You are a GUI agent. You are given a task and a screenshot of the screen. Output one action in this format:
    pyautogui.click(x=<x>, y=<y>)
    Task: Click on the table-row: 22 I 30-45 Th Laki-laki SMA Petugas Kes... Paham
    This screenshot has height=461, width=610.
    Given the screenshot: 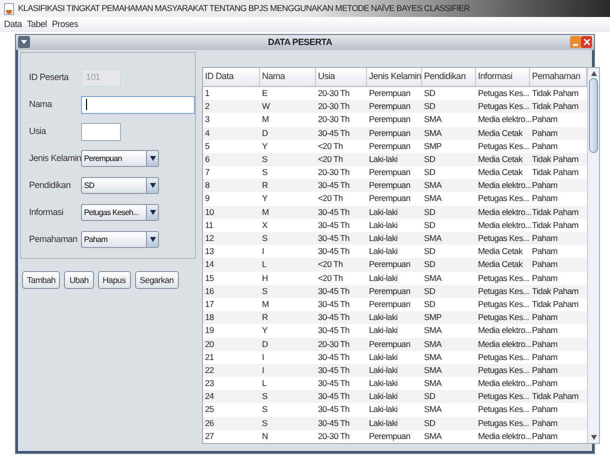 What is the action you would take?
    pyautogui.click(x=395, y=371)
    